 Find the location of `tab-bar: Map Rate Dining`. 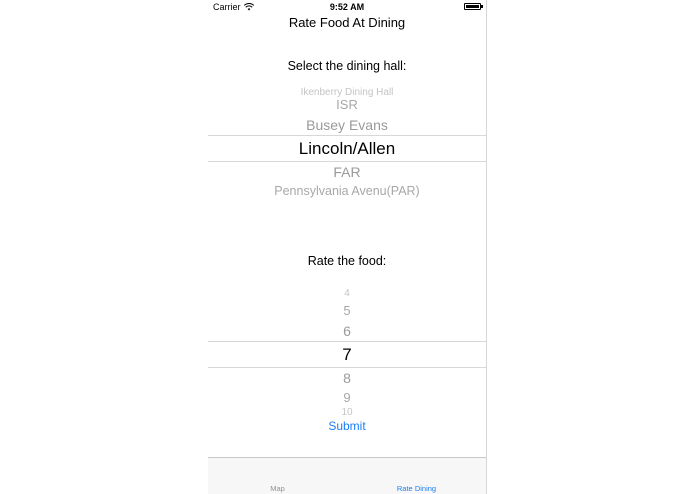

tab-bar: Map Rate Dining is located at coordinates (347, 475).